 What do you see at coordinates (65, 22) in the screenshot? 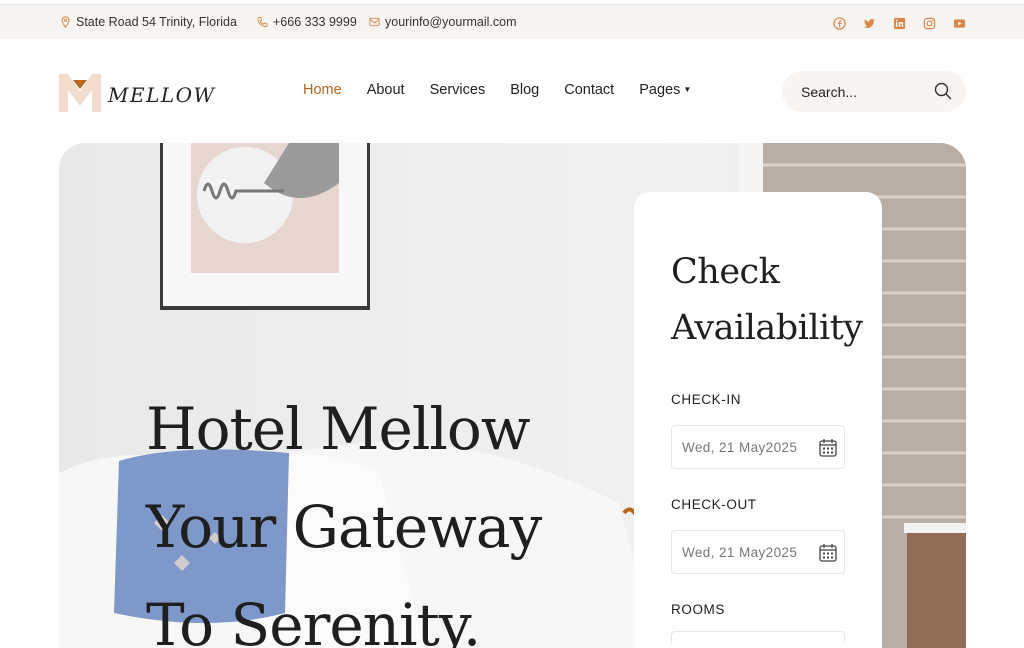
I see `location-pin-icon` at bounding box center [65, 22].